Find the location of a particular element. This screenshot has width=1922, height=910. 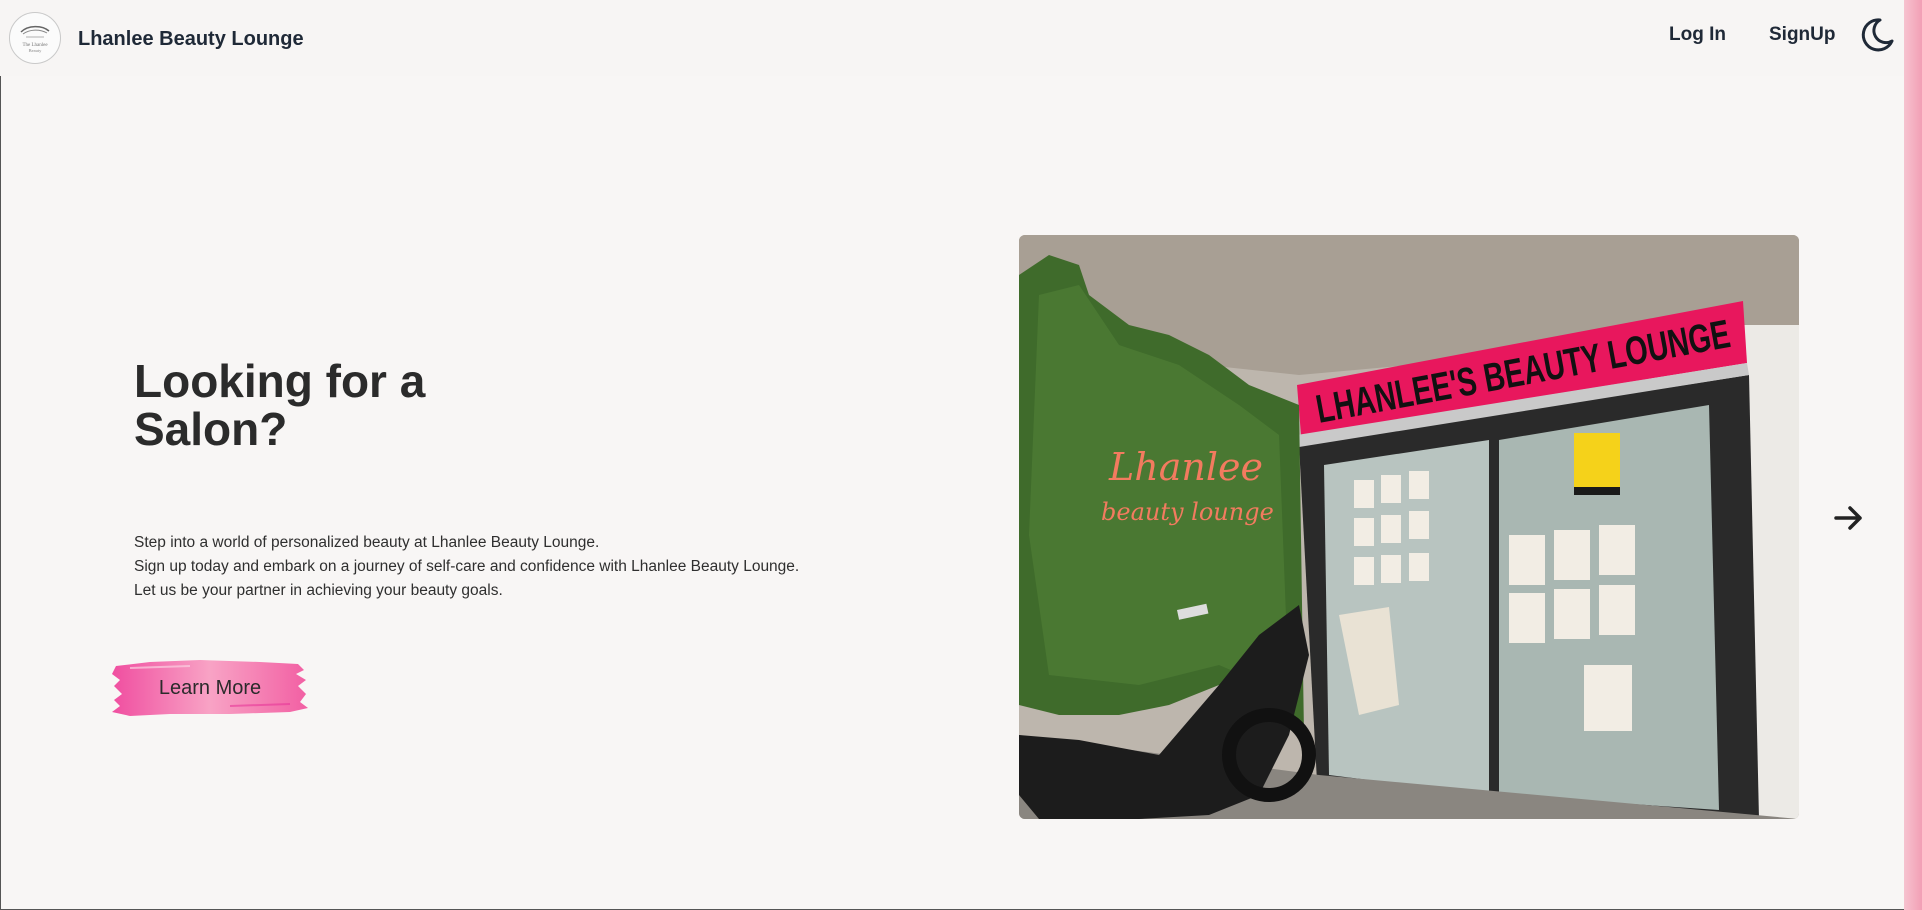

scrollbar-thumb is located at coordinates (1913, 455).